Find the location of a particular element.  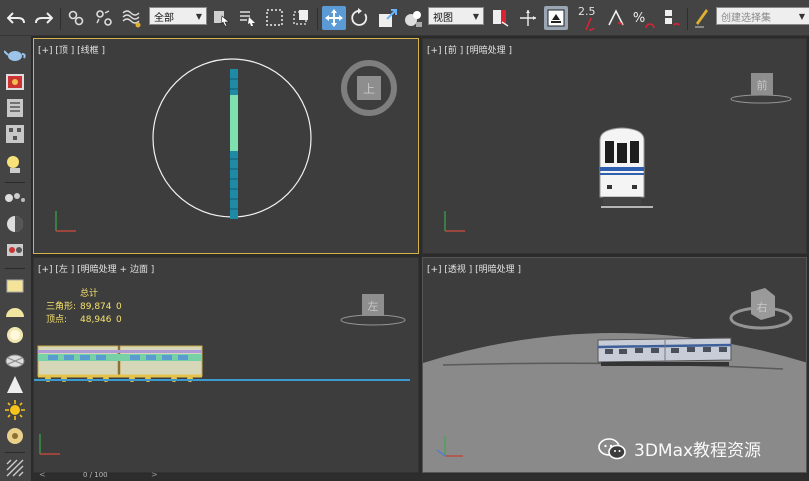

wechat-icon is located at coordinates (612, 448).